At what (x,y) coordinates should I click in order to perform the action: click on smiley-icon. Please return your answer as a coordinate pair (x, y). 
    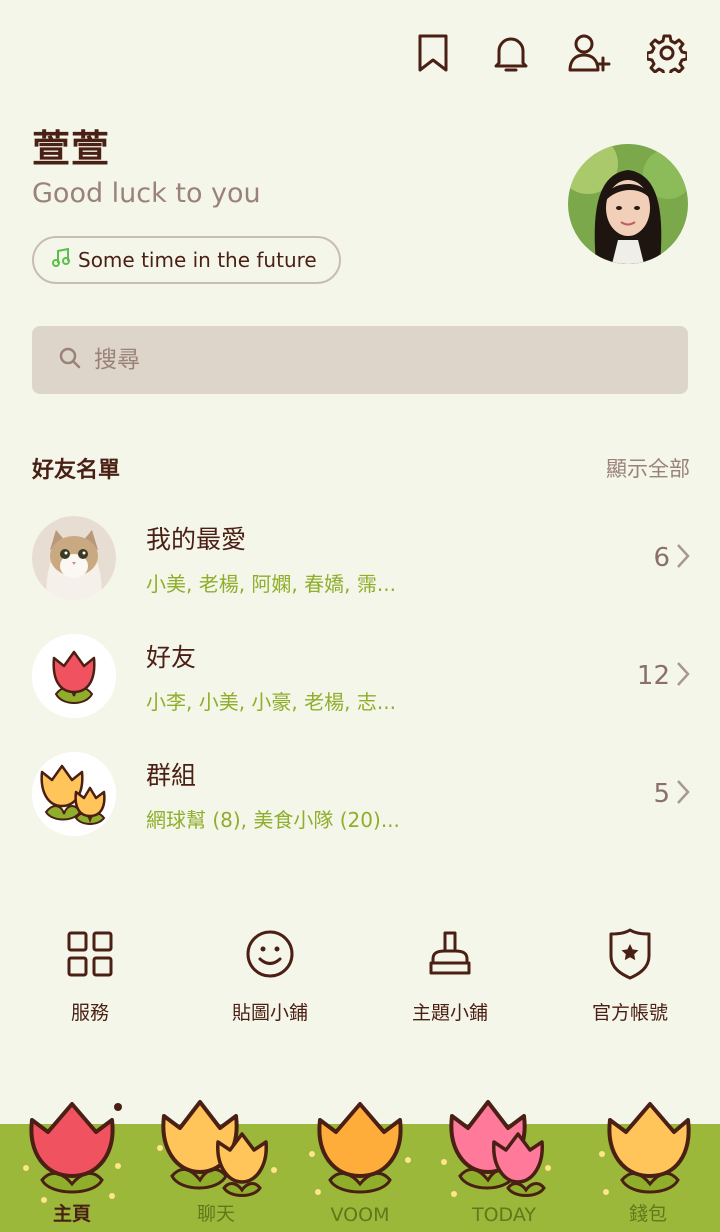
    Looking at the image, I should click on (270, 954).